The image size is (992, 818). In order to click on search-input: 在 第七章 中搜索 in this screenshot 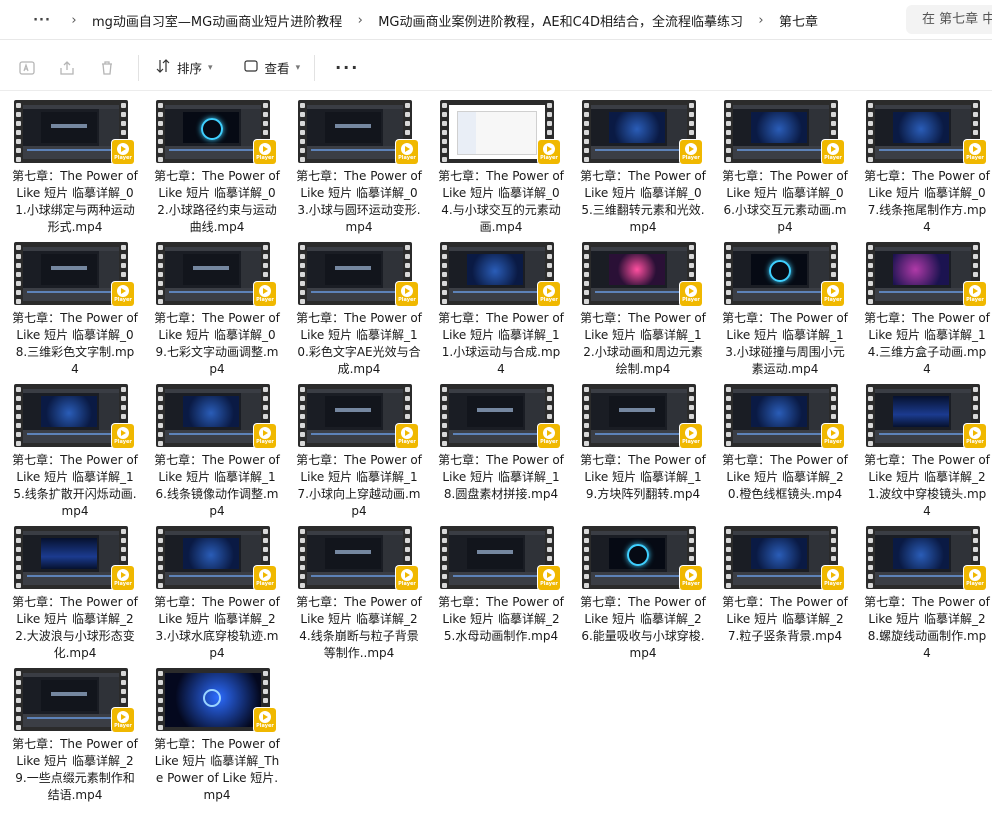, I will do `click(949, 19)`.